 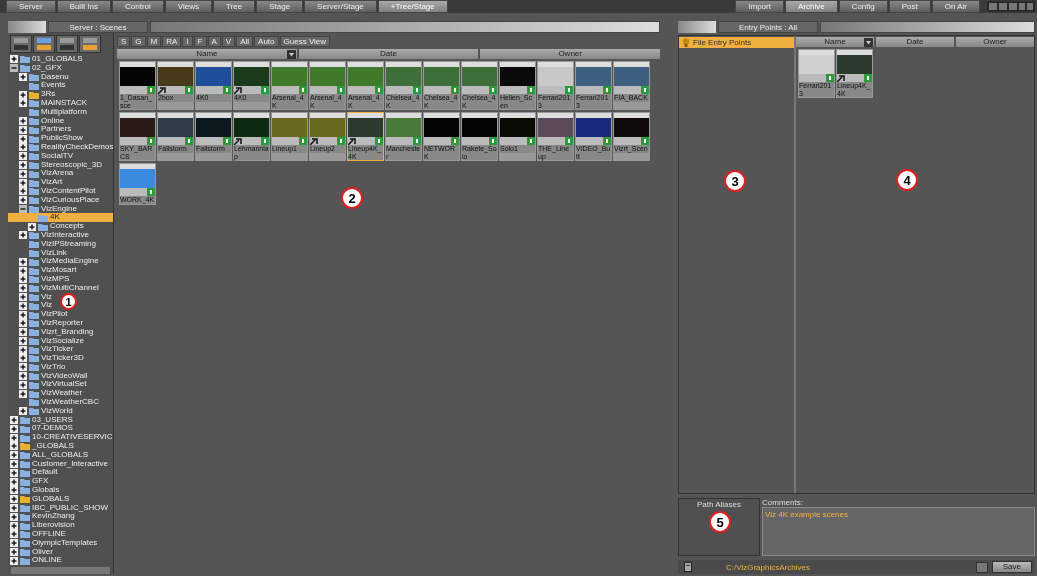 What do you see at coordinates (58, 508) in the screenshot?
I see `tree-item: IBC_PUBLIC_SHOW` at bounding box center [58, 508].